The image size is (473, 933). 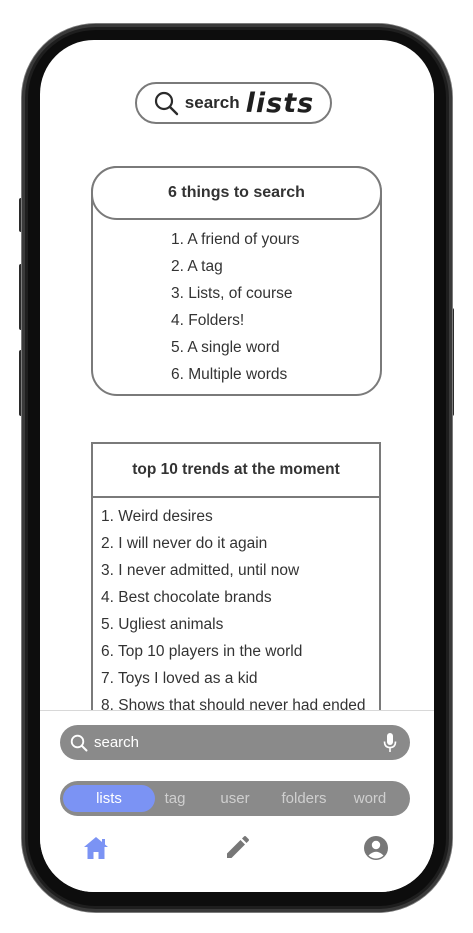 What do you see at coordinates (175, 798) in the screenshot?
I see `filter-tab-tag: tag` at bounding box center [175, 798].